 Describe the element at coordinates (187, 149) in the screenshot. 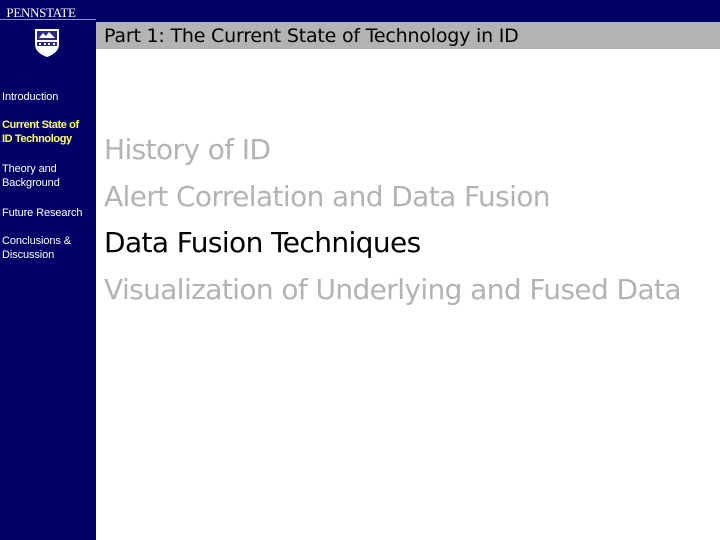

I see `bullet-item: History of ID` at that location.